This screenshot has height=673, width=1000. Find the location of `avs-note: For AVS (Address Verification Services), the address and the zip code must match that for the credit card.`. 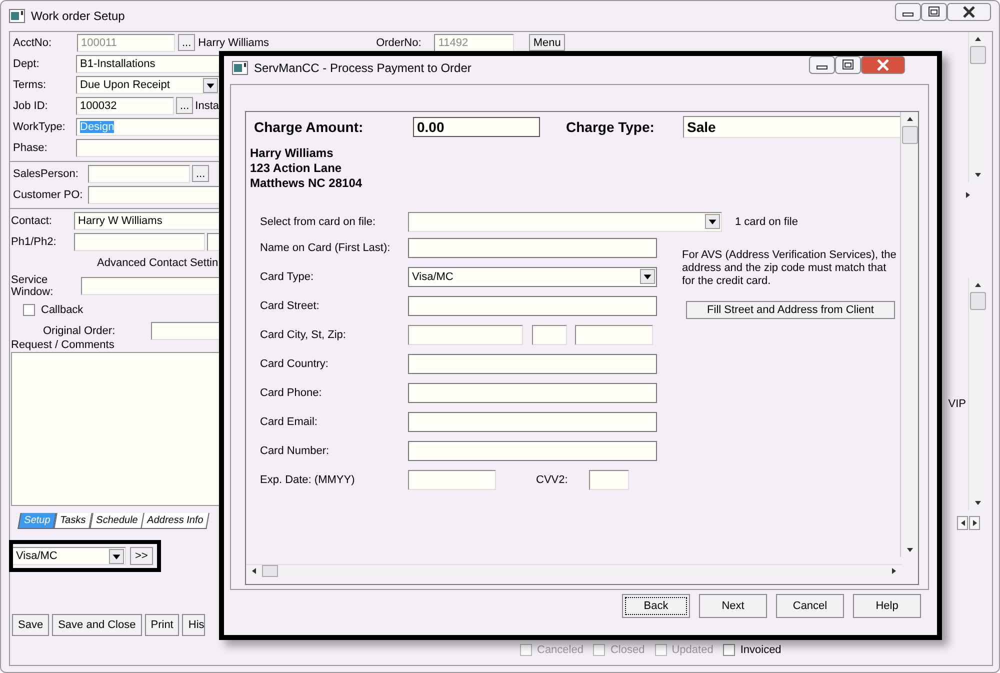

avs-note: For AVS (Address Verification Services), the address and the zip code must match that for the credit card. is located at coordinates (790, 268).